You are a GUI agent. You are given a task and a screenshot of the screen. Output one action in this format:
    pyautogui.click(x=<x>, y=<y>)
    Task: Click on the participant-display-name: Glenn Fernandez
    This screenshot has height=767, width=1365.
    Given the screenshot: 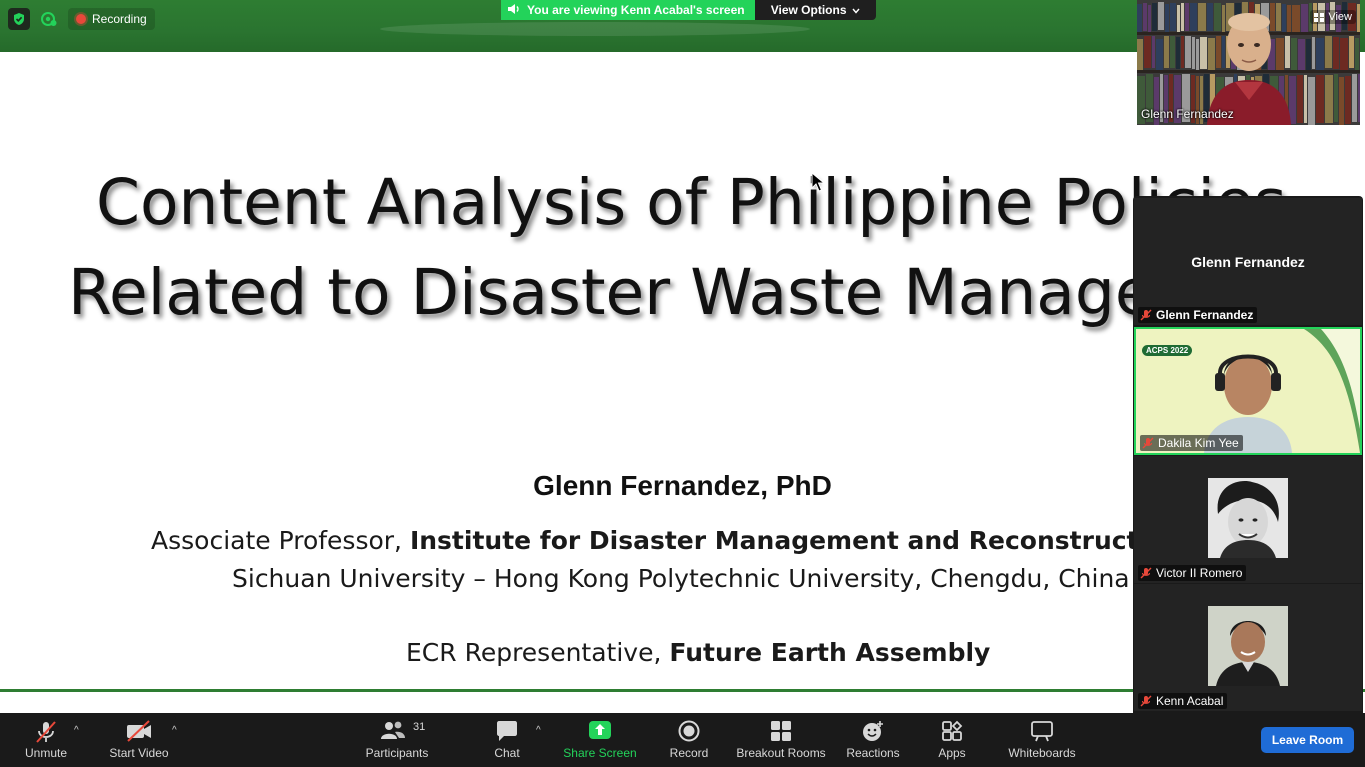 What is the action you would take?
    pyautogui.click(x=1248, y=261)
    